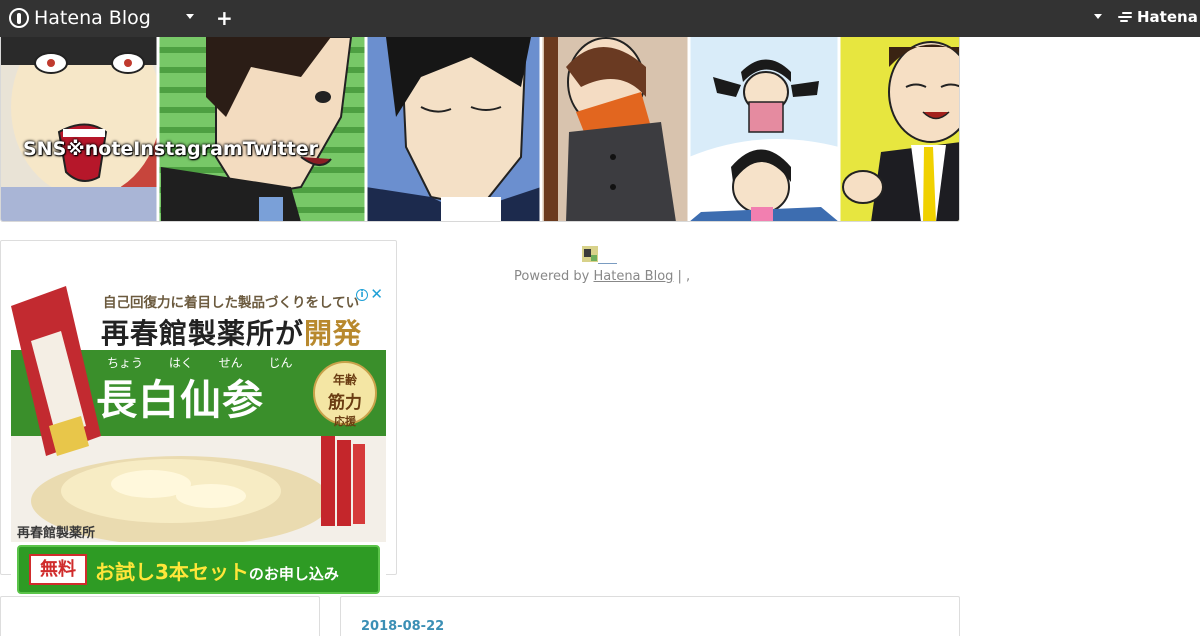  Describe the element at coordinates (224, 18) in the screenshot. I see `add-entry-plus-icon: +` at that location.